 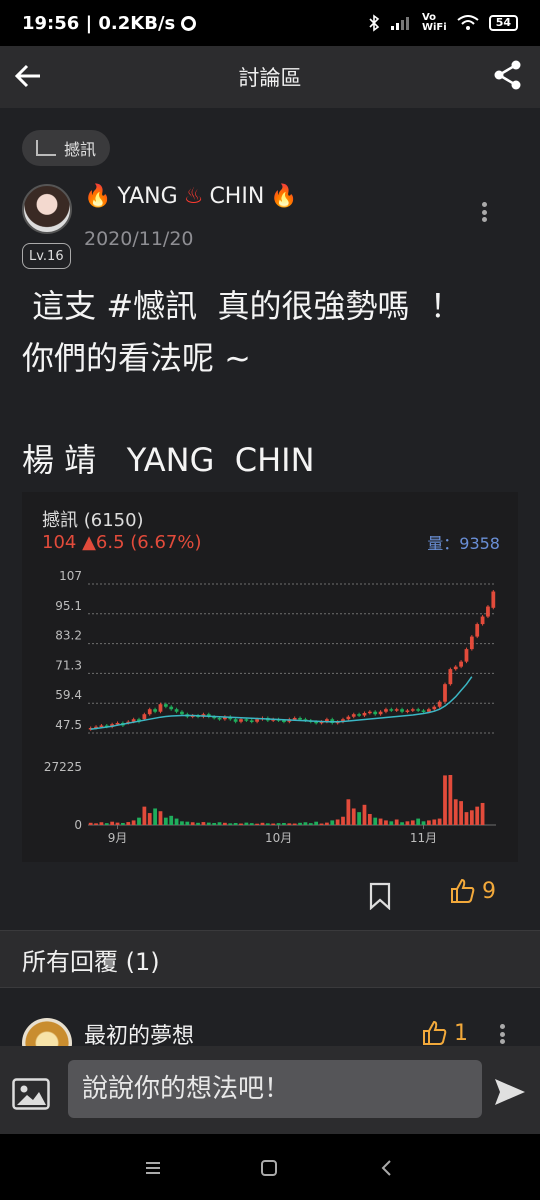 I want to click on page-title: 討論區, so click(x=270, y=78).